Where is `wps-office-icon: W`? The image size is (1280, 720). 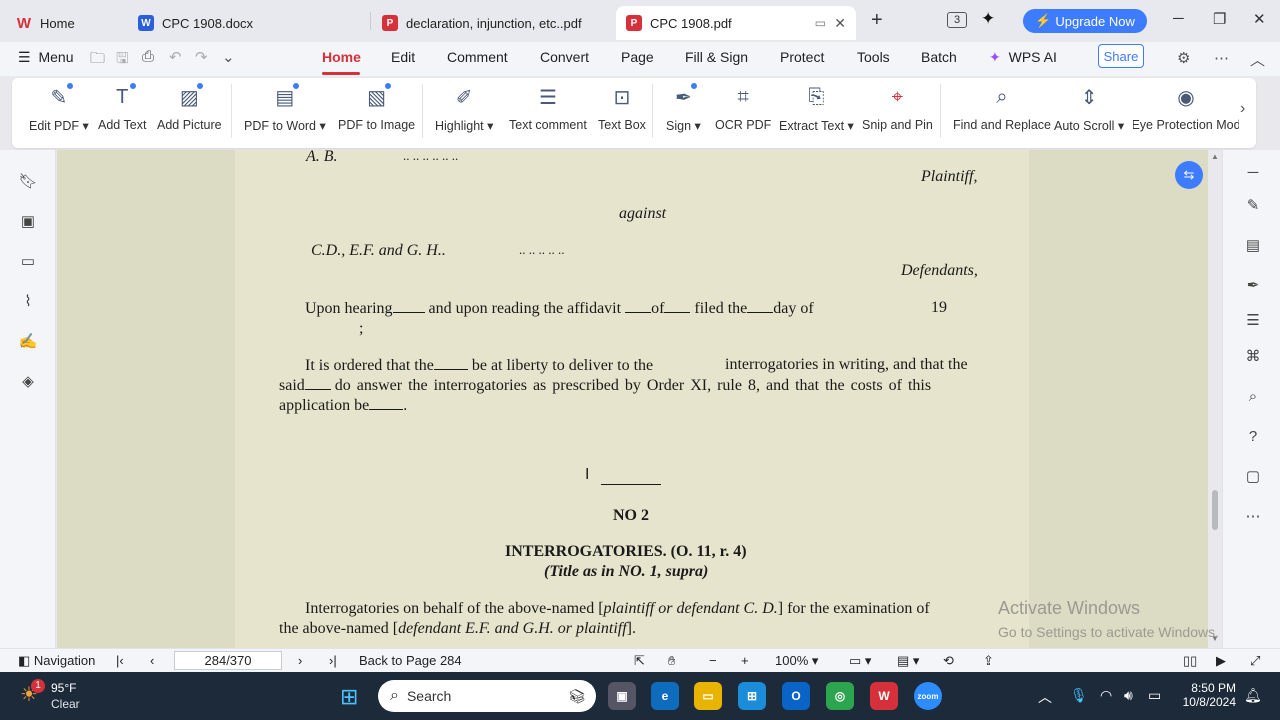
wps-office-icon: W is located at coordinates (884, 696).